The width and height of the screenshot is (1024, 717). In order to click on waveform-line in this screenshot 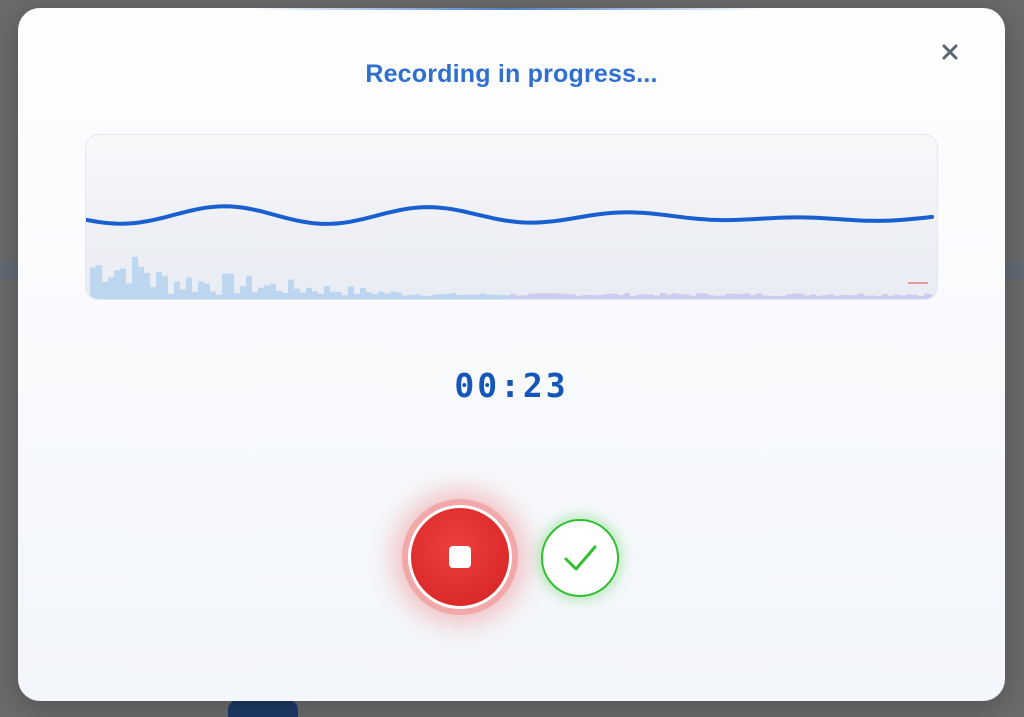, I will do `click(510, 215)`.